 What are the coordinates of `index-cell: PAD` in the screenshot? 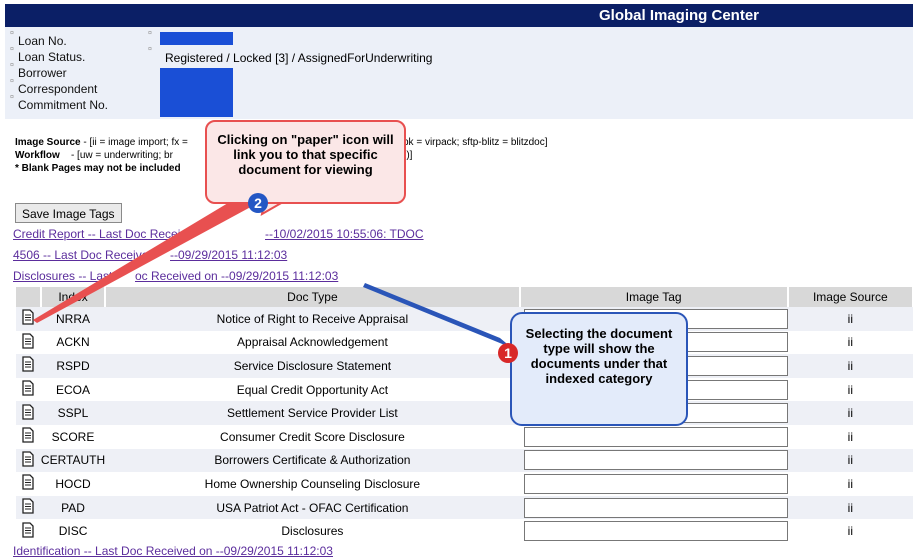 It's located at (73, 507).